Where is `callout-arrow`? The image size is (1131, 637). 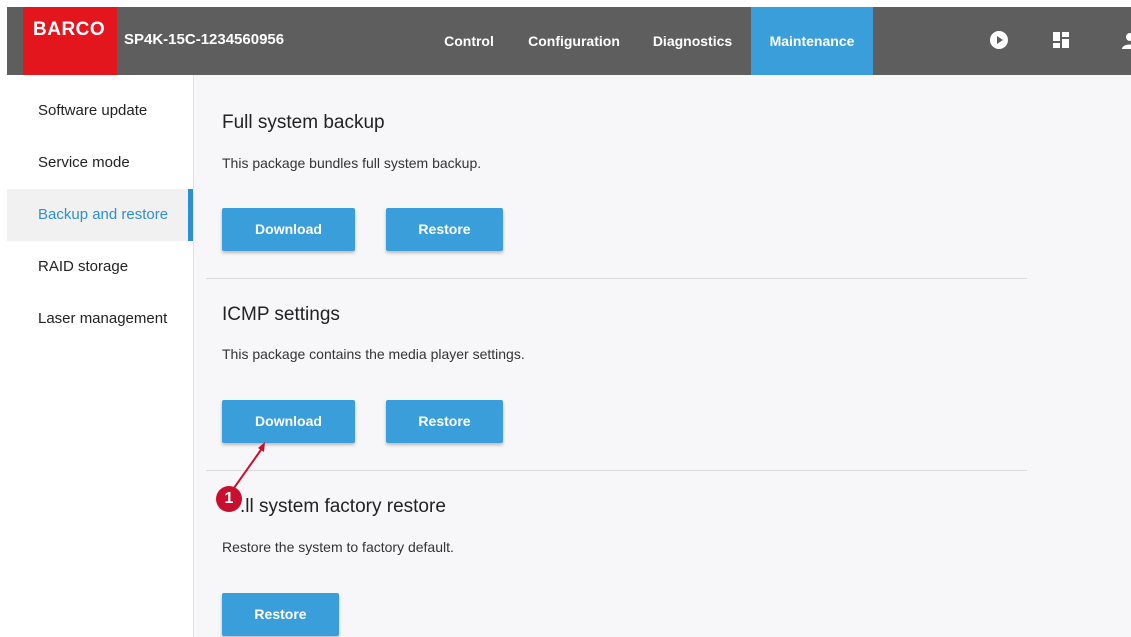
callout-arrow is located at coordinates (249, 465).